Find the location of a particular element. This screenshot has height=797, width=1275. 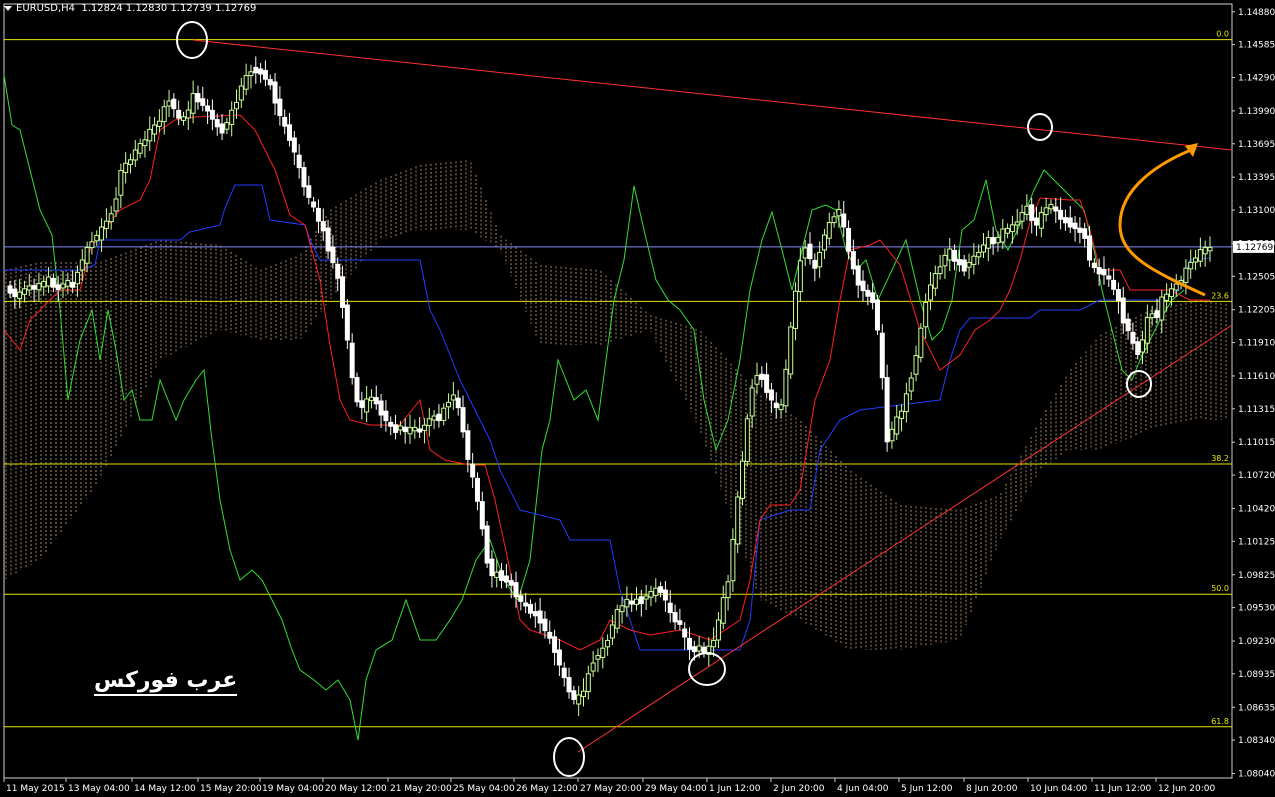

ohlc-readout: 1.12824 1.12830 1.12739 1.12769 is located at coordinates (169, 8).